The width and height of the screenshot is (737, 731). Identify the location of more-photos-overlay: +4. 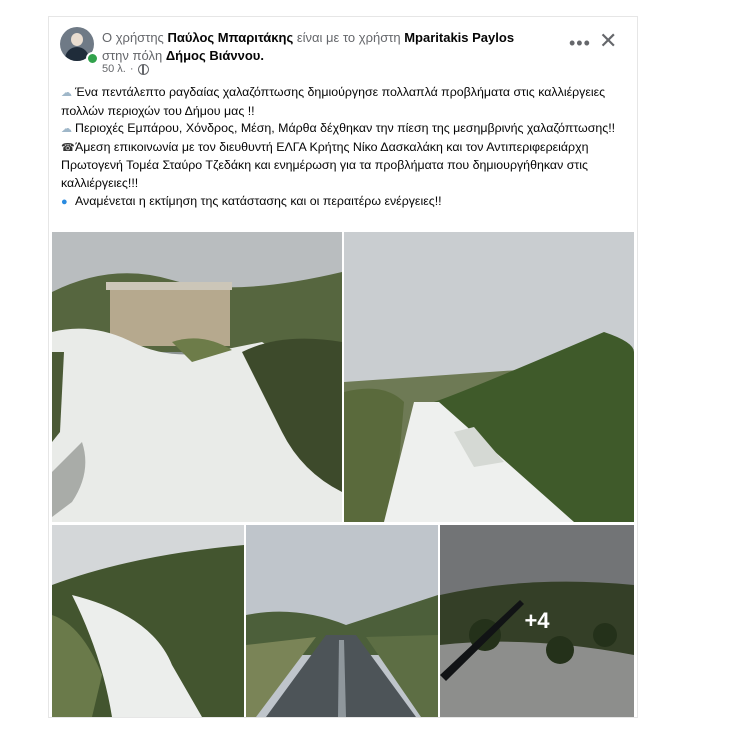
(537, 621).